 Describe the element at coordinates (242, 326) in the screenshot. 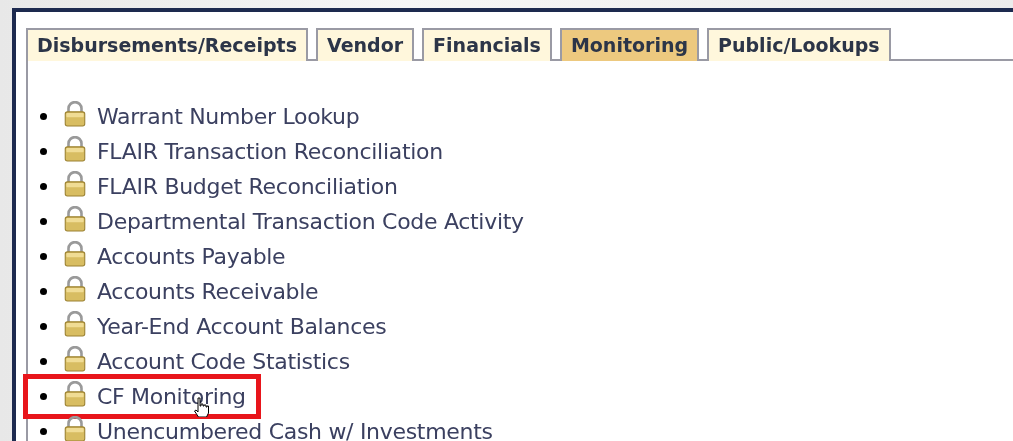

I see `link: Year-End Account Balances` at that location.